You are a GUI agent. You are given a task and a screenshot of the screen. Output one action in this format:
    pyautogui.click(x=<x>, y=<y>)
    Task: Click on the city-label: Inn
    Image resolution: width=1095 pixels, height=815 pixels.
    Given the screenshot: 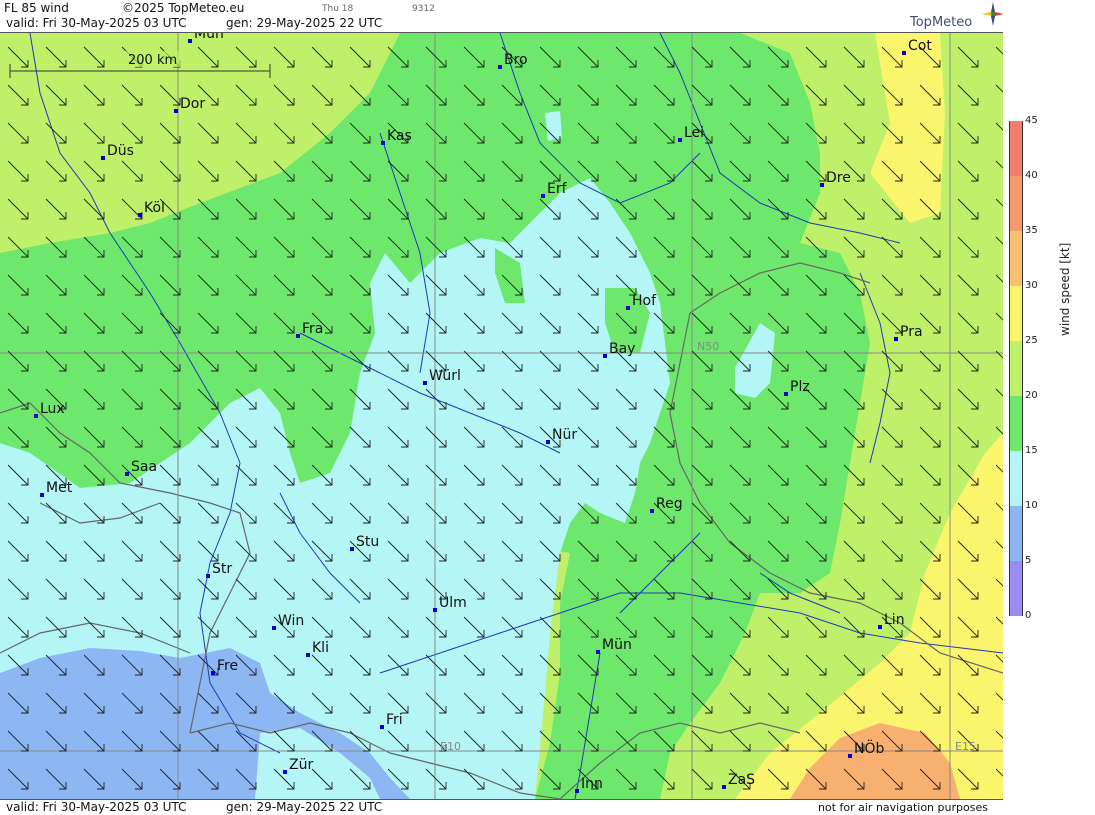 What is the action you would take?
    pyautogui.click(x=592, y=784)
    